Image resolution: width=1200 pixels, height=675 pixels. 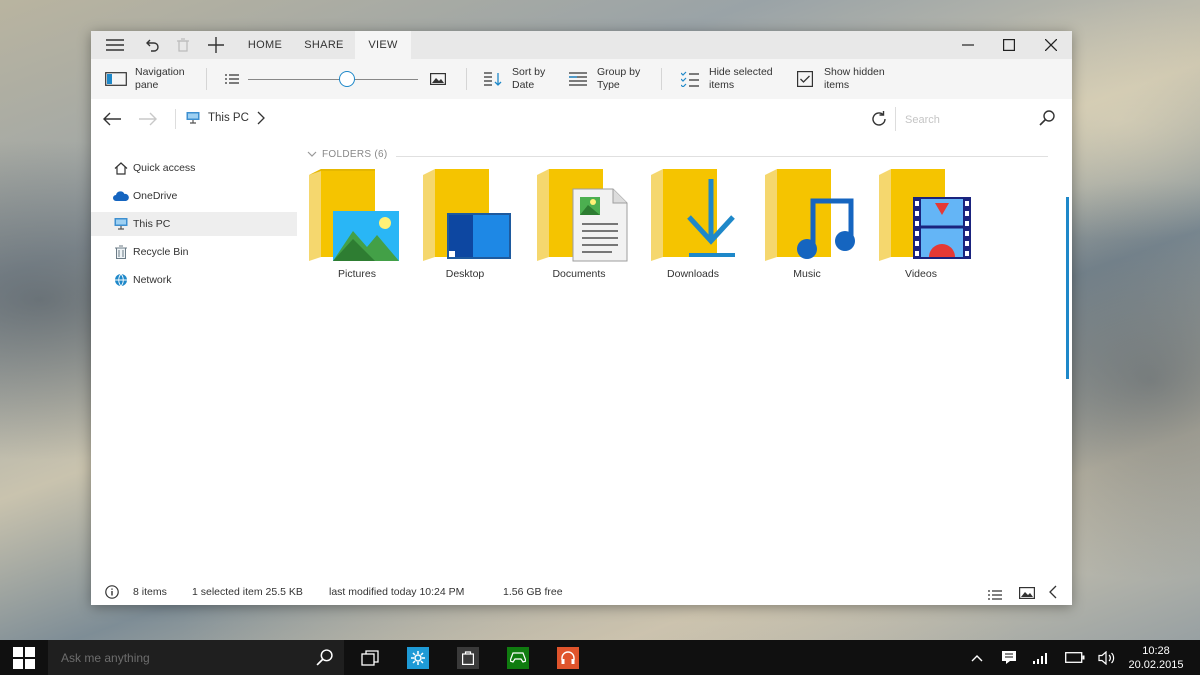 What do you see at coordinates (152, 224) in the screenshot?
I see `sidebar-item-label: This PC` at bounding box center [152, 224].